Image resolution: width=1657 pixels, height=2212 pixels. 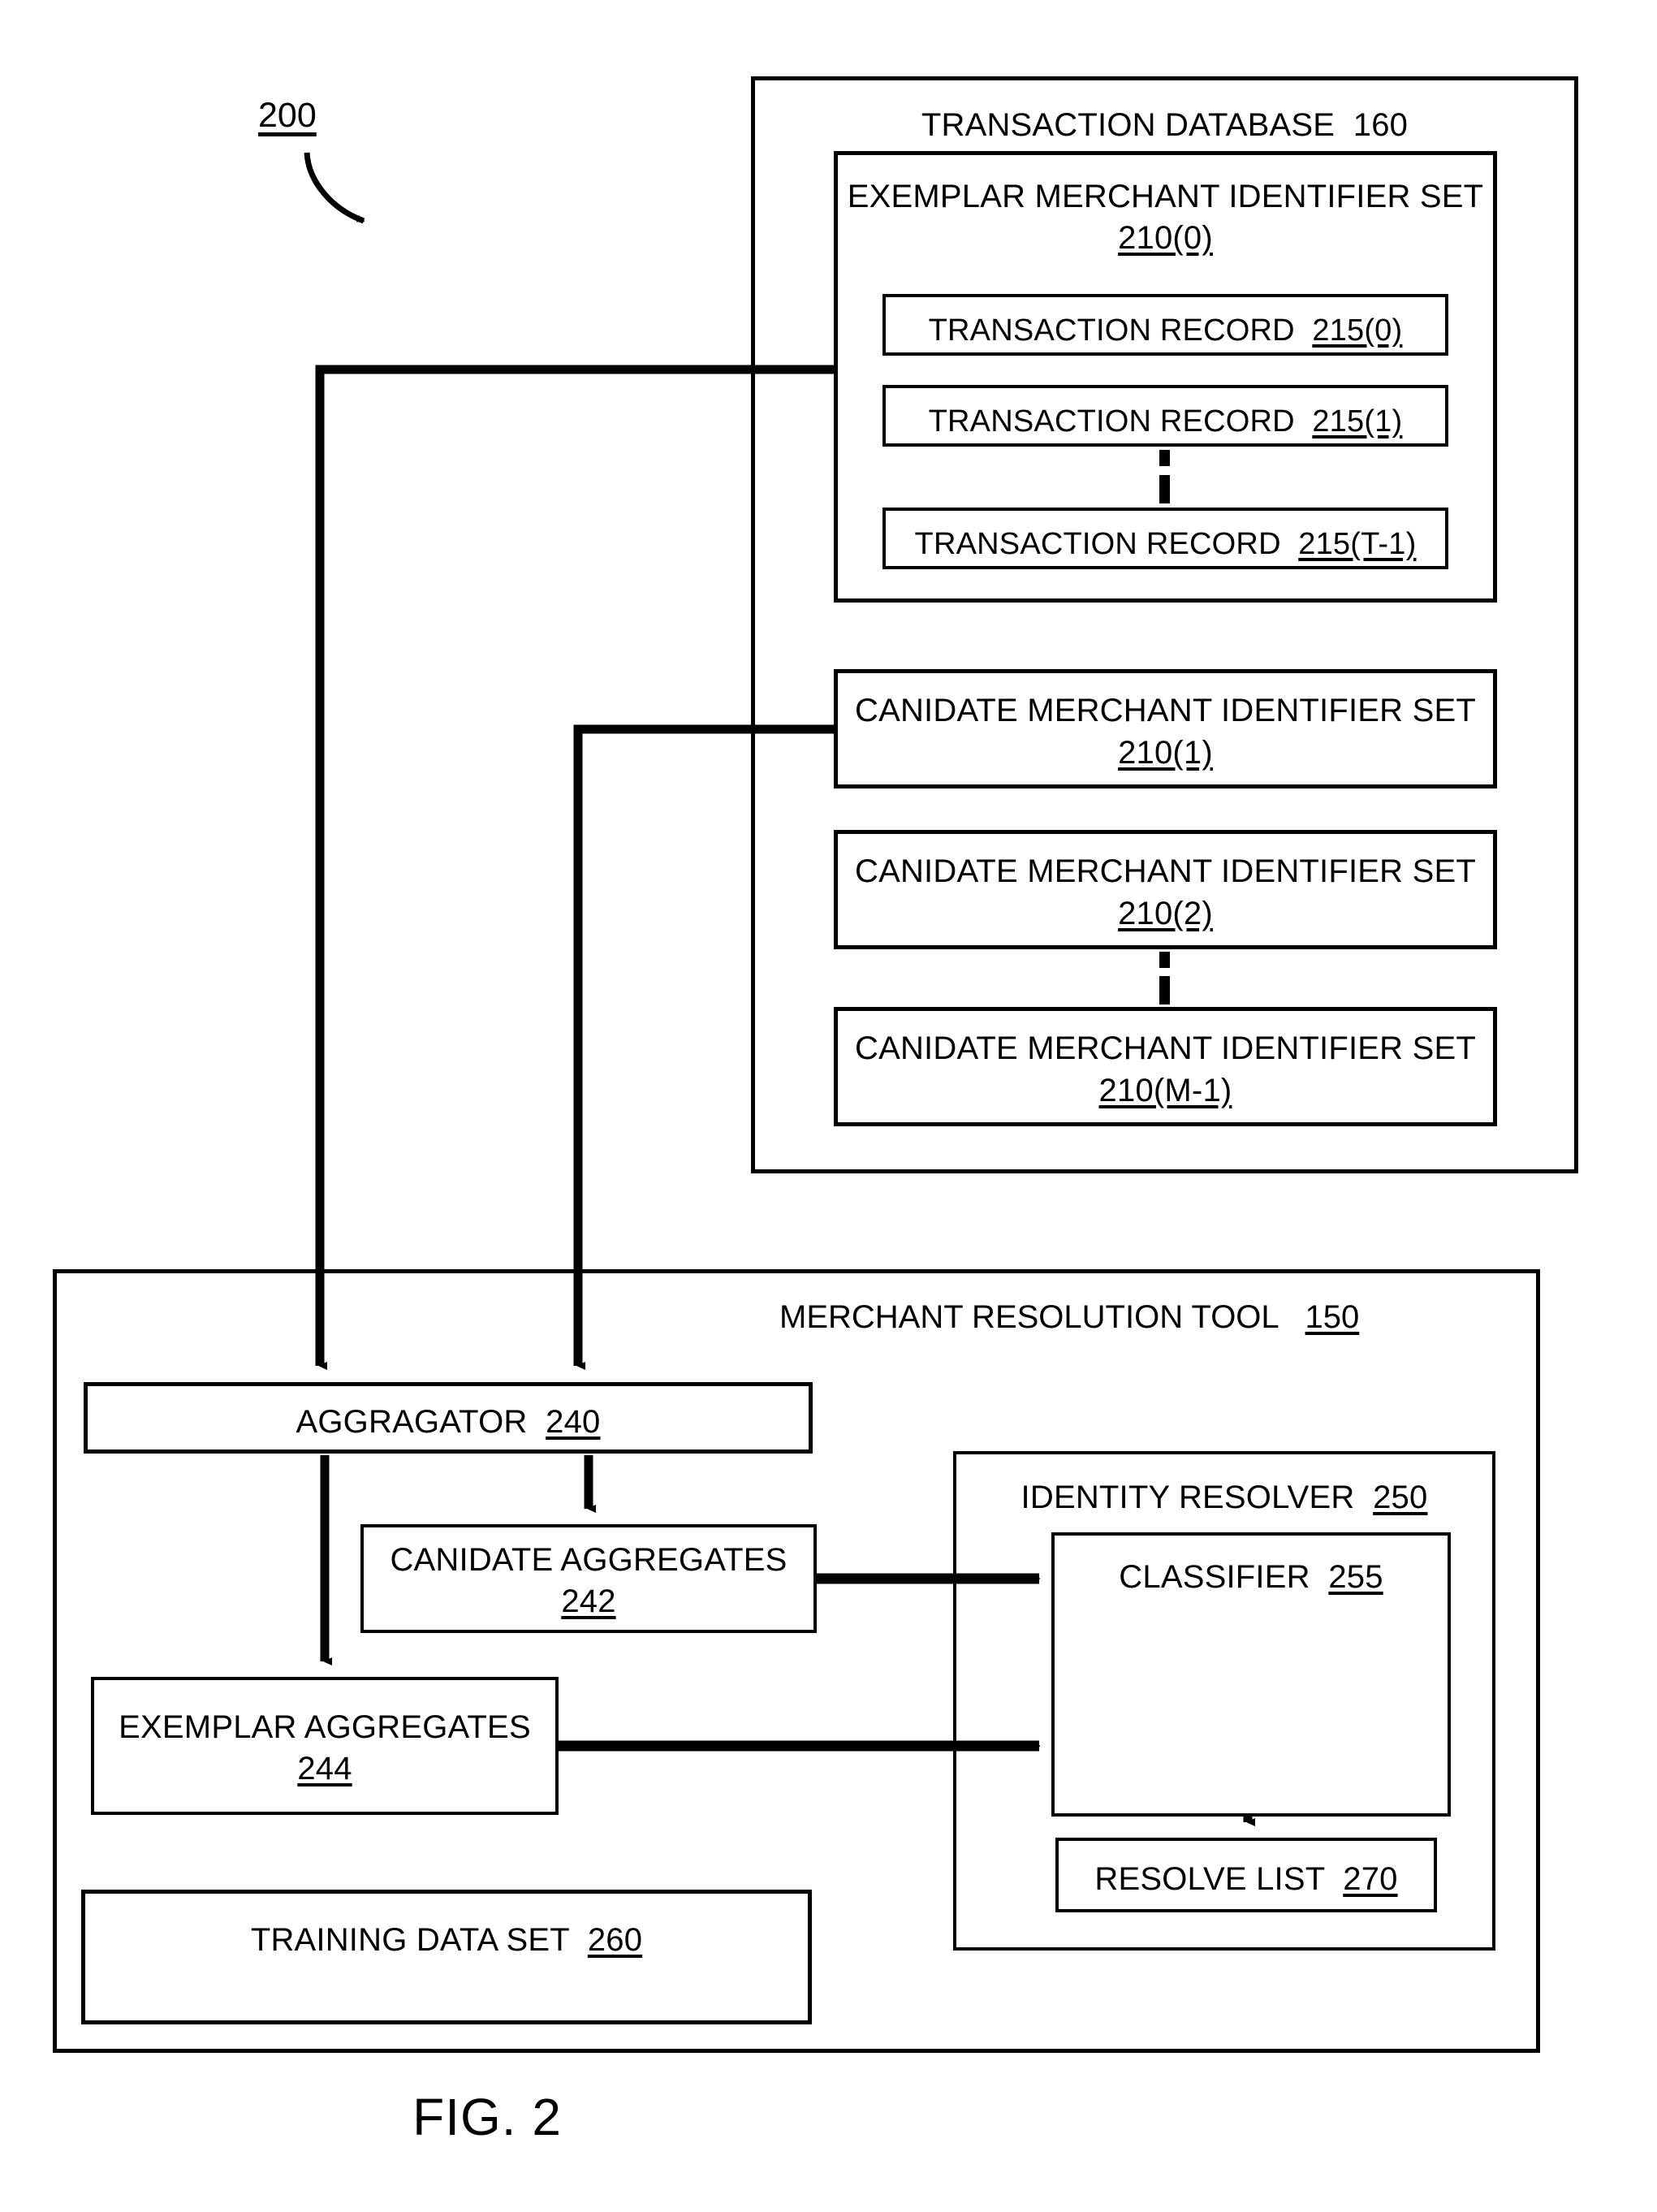 What do you see at coordinates (1029, 1317) in the screenshot?
I see `merchant-resolution-tool-title-text: MERCHANT RESOLUTION TOOL` at bounding box center [1029, 1317].